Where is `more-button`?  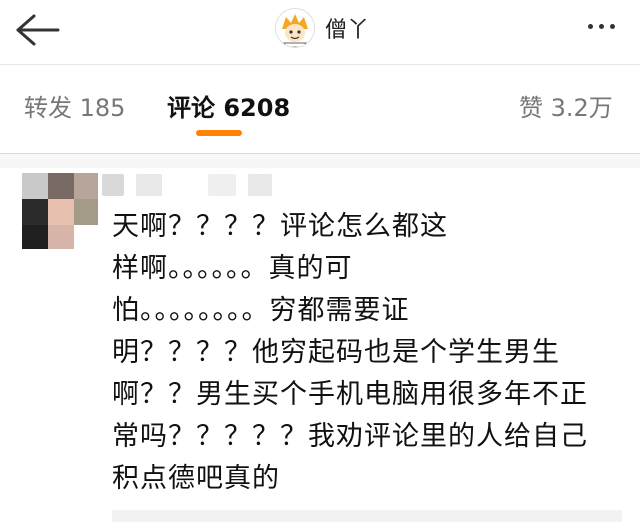
more-button is located at coordinates (608, 26).